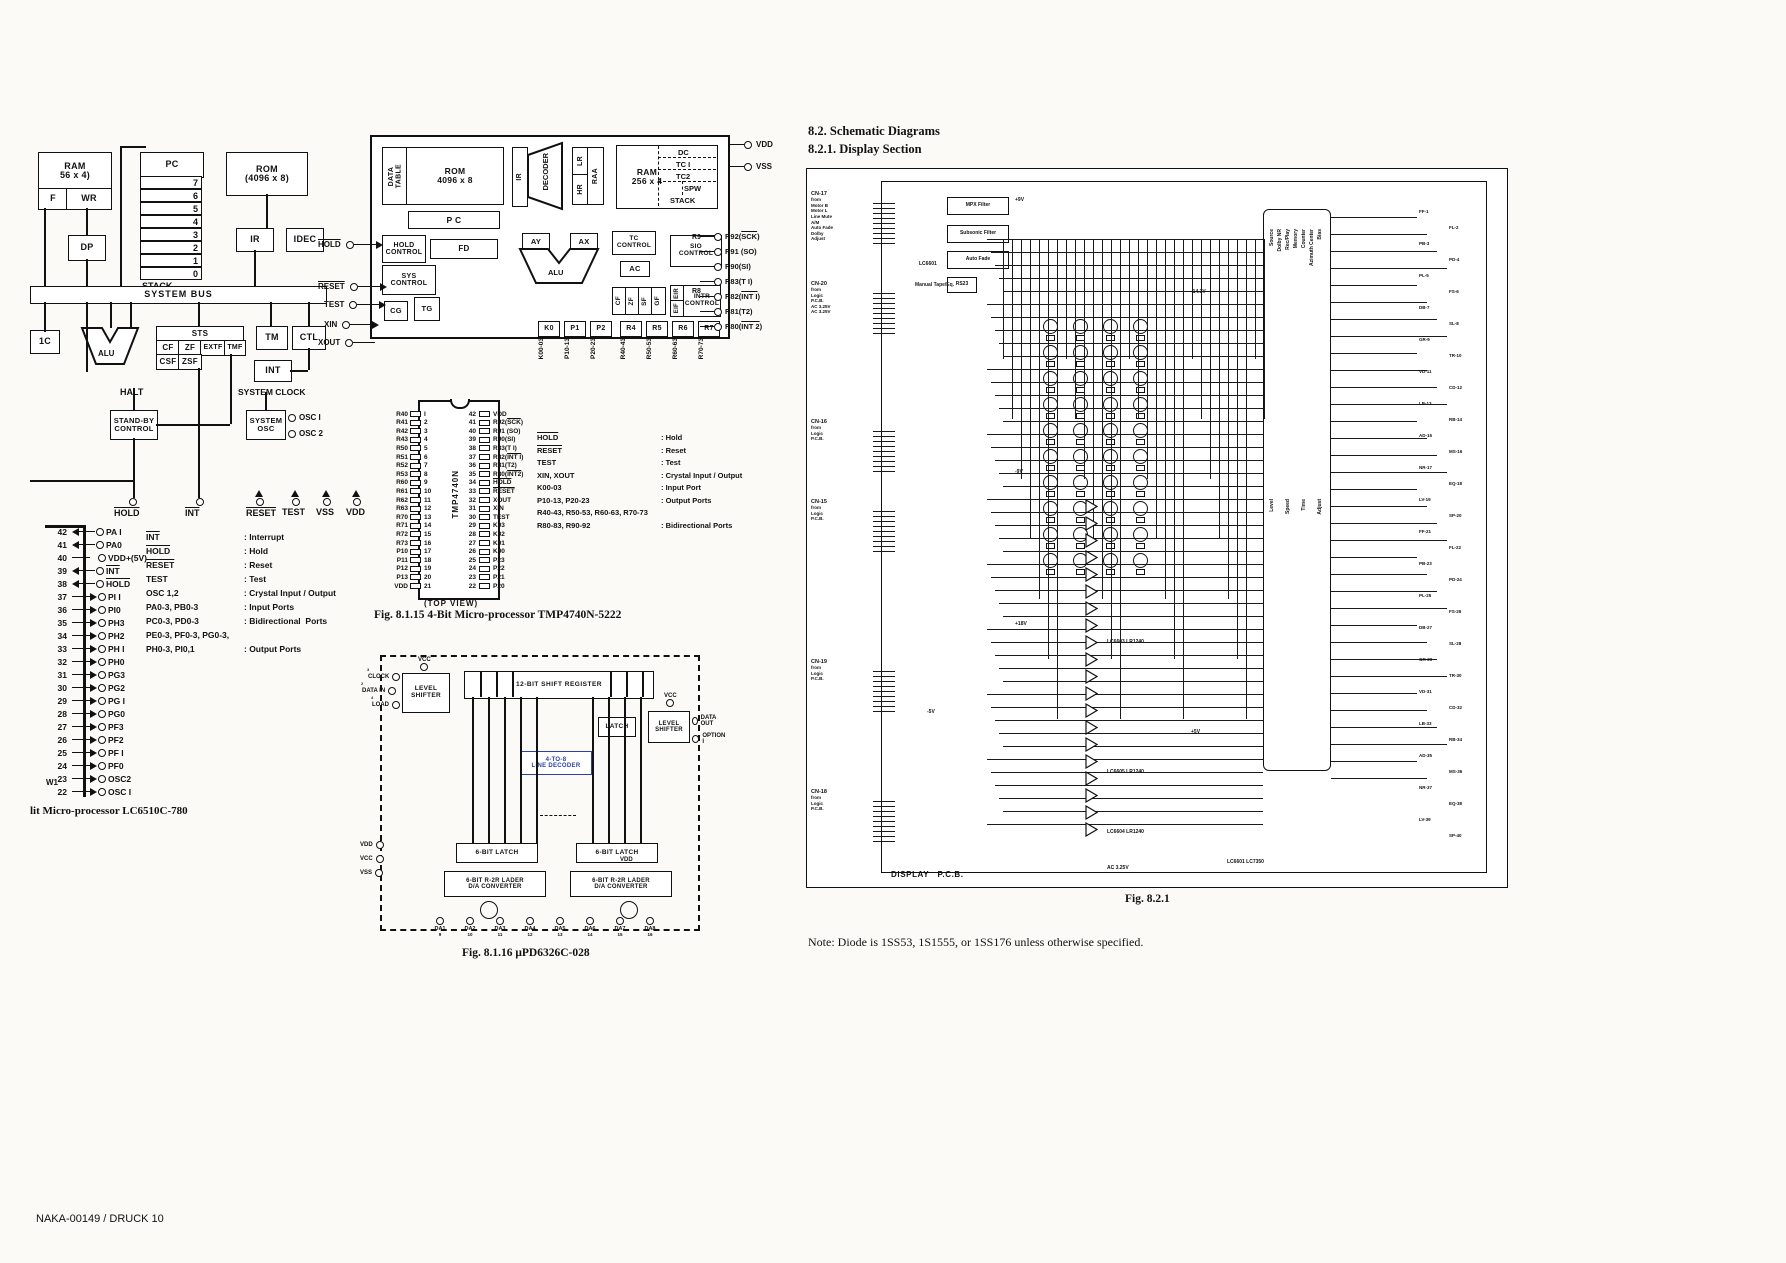 Image resolution: width=1786 pixels, height=1263 pixels. I want to click on dip-legend-symbol: P10-13, P20-23, so click(563, 500).